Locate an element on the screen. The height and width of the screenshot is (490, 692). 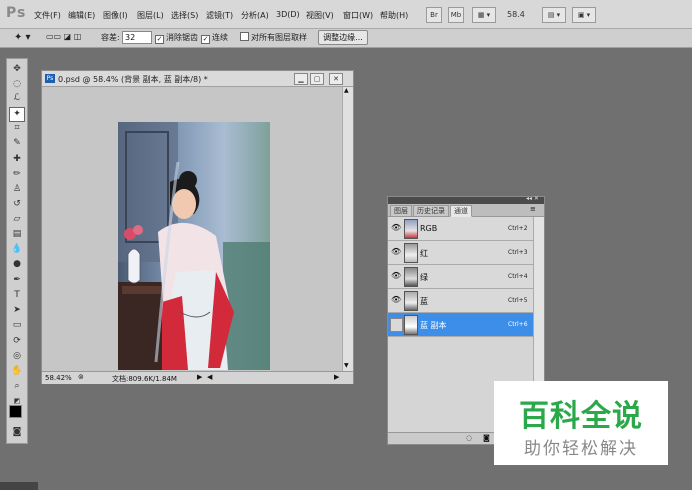
arrange-documents-button: ▤ ▾ is located at coordinates (554, 15).